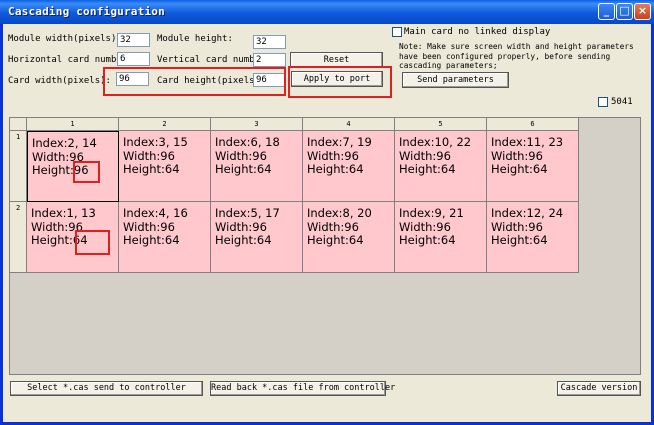 The image size is (654, 425). What do you see at coordinates (603, 102) in the screenshot?
I see `opt-5041-checkbox` at bounding box center [603, 102].